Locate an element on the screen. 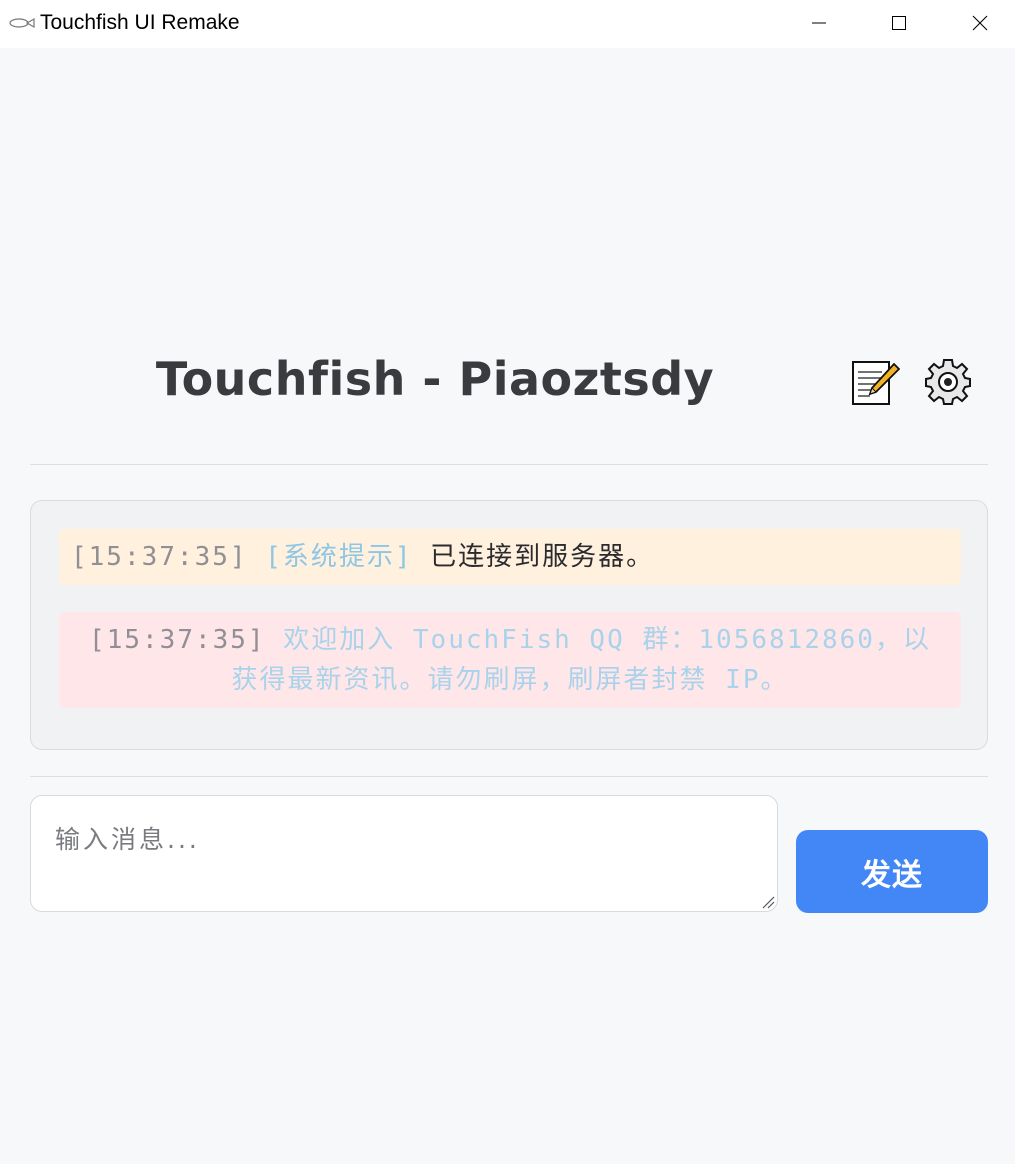  memo-icon is located at coordinates (874, 382).